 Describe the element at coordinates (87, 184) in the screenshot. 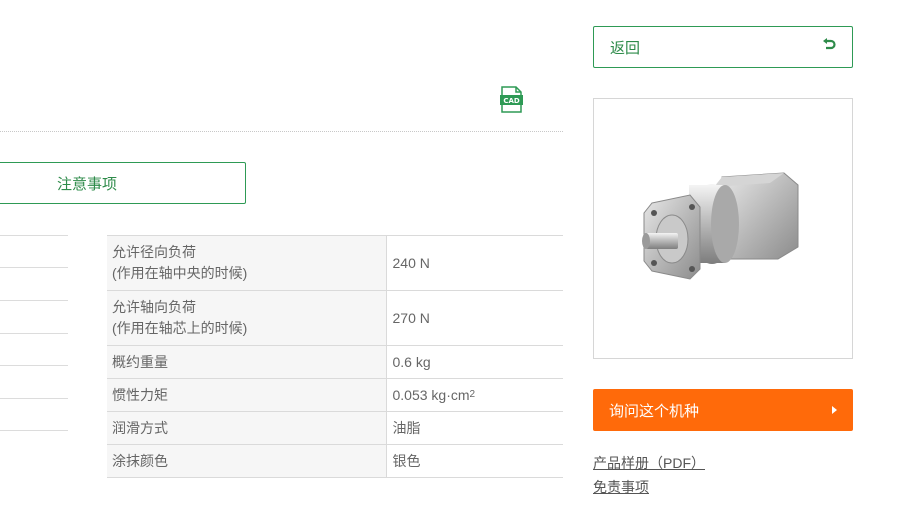

I see `notes-button-label: 注意事项` at that location.